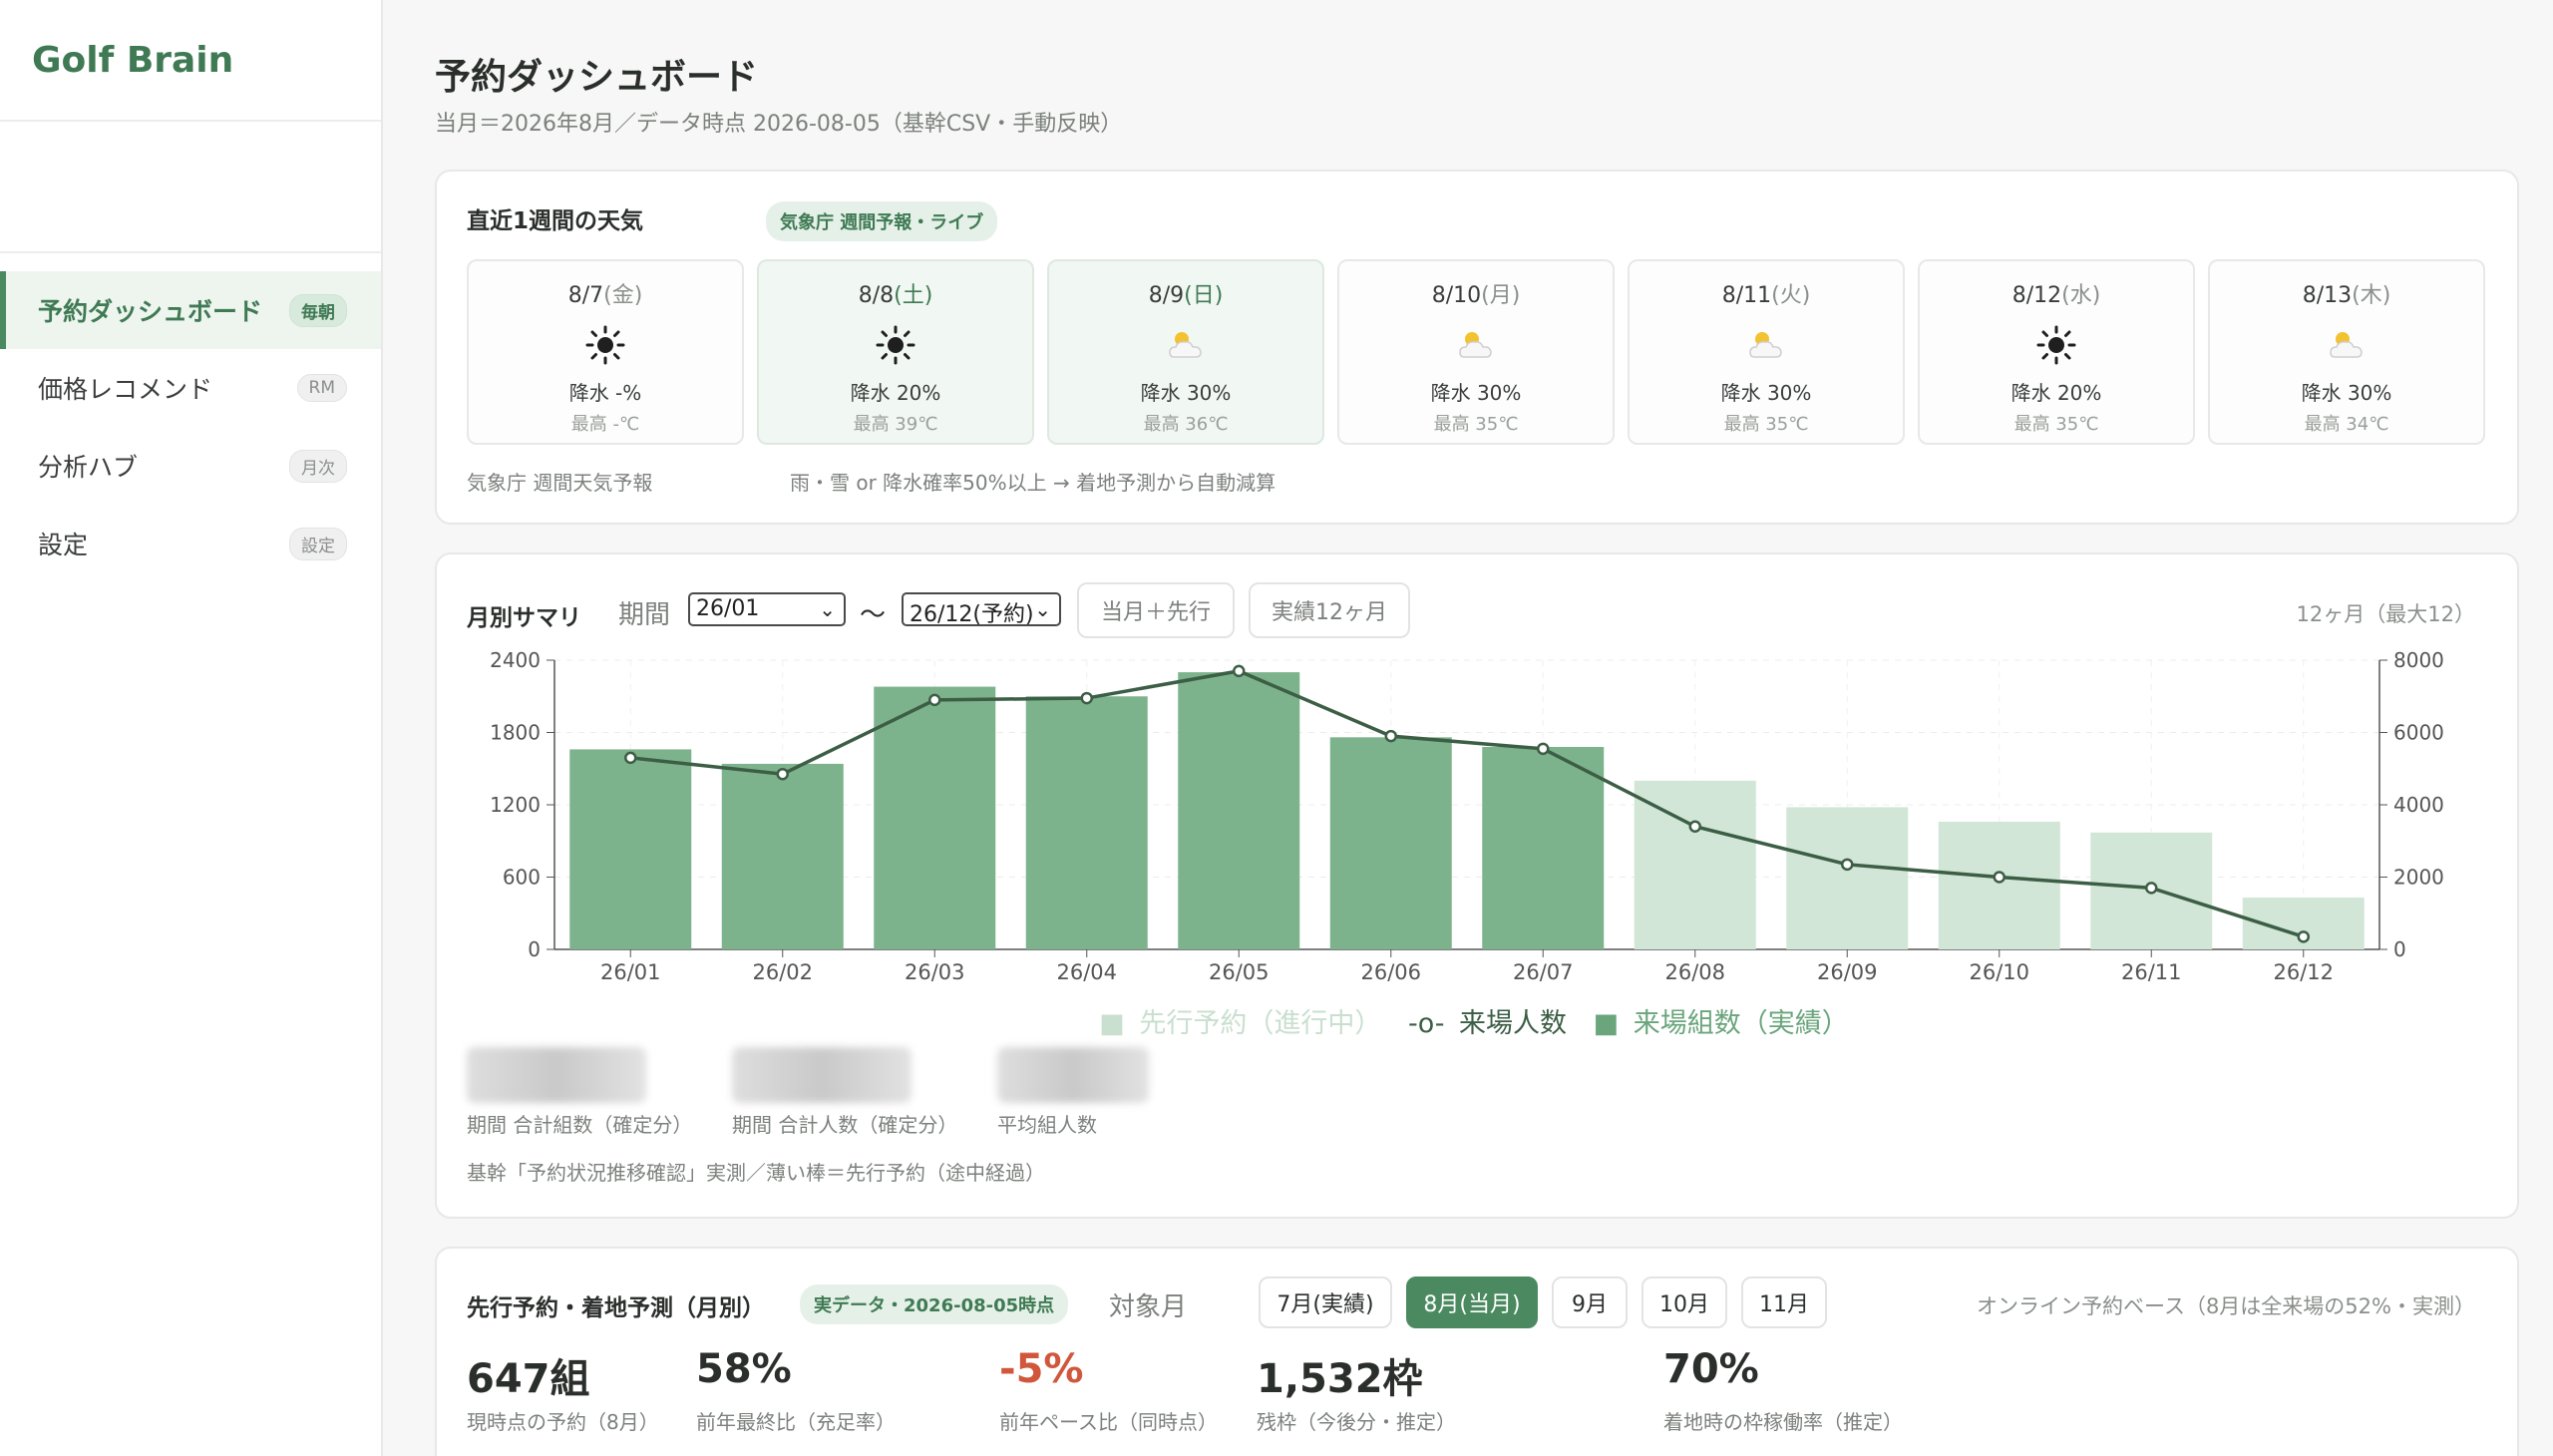 This screenshot has width=2553, height=1456. What do you see at coordinates (190, 61) in the screenshot?
I see `brand-logo: Golf Brain` at bounding box center [190, 61].